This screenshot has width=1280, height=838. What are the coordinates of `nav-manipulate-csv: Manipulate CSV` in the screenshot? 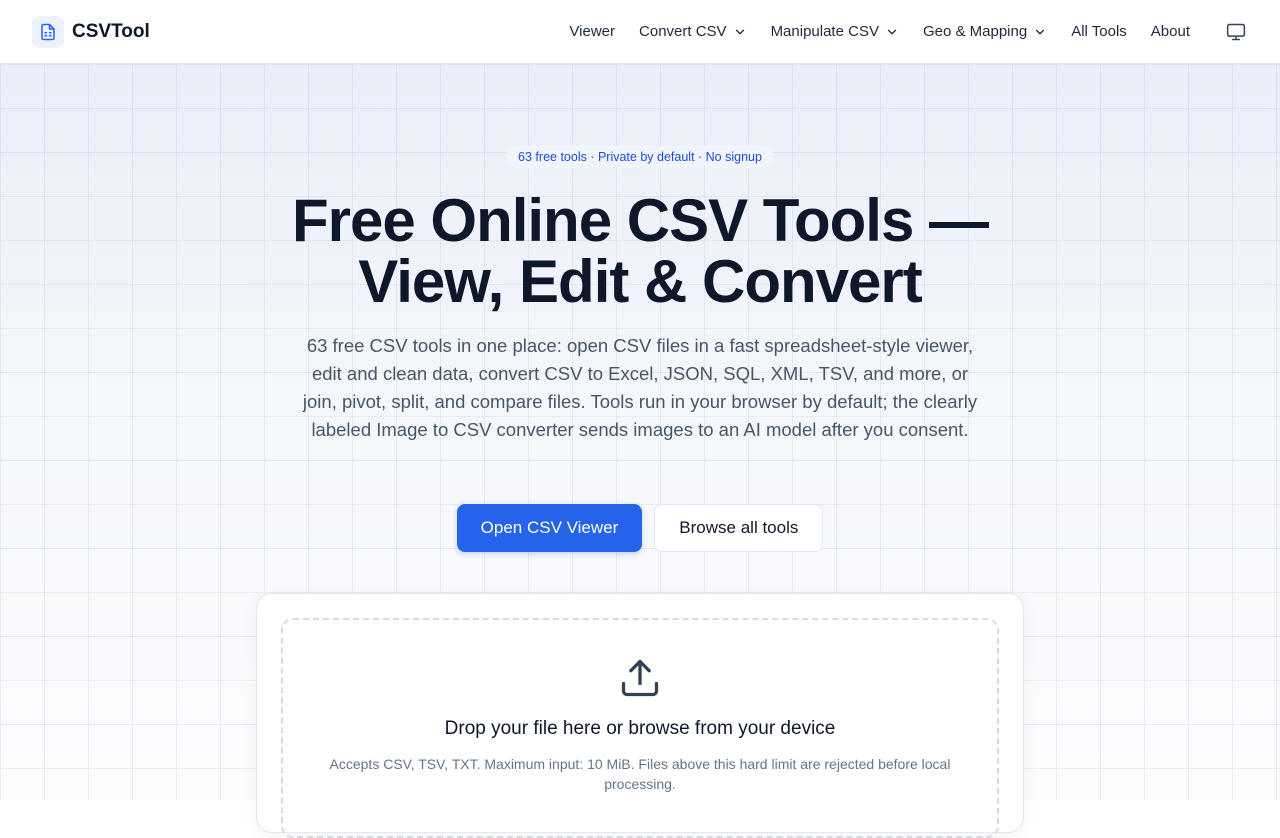 It's located at (835, 31).